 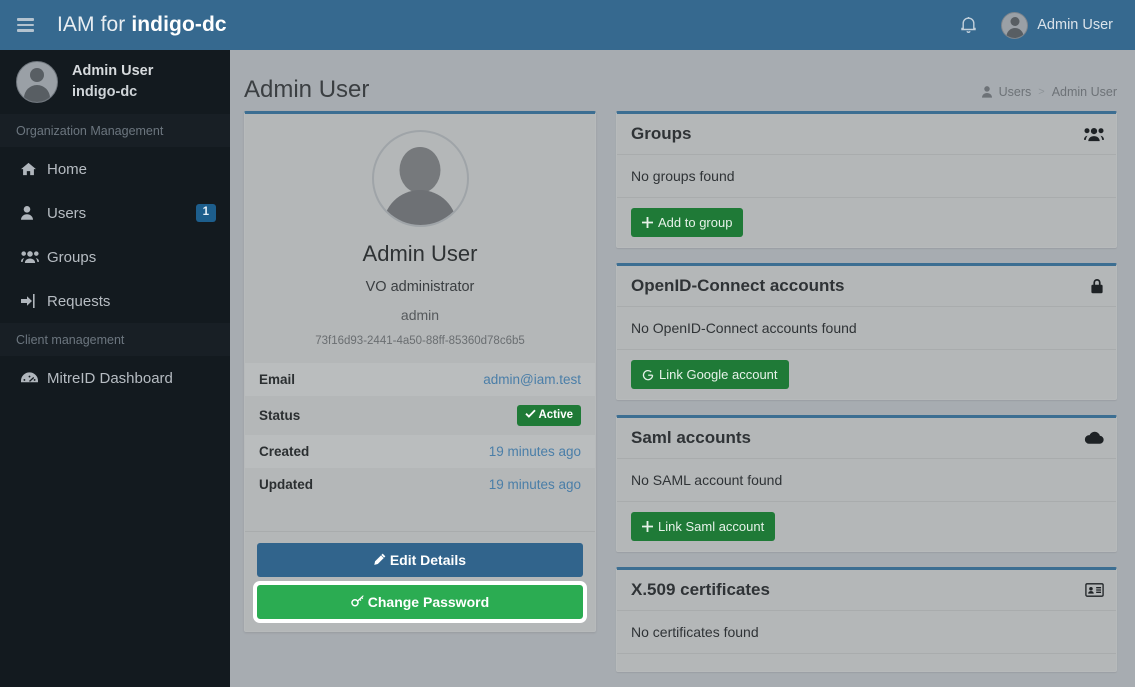 What do you see at coordinates (567, 25) in the screenshot?
I see `top-navbar: IAM for indigo-dc Admin User` at bounding box center [567, 25].